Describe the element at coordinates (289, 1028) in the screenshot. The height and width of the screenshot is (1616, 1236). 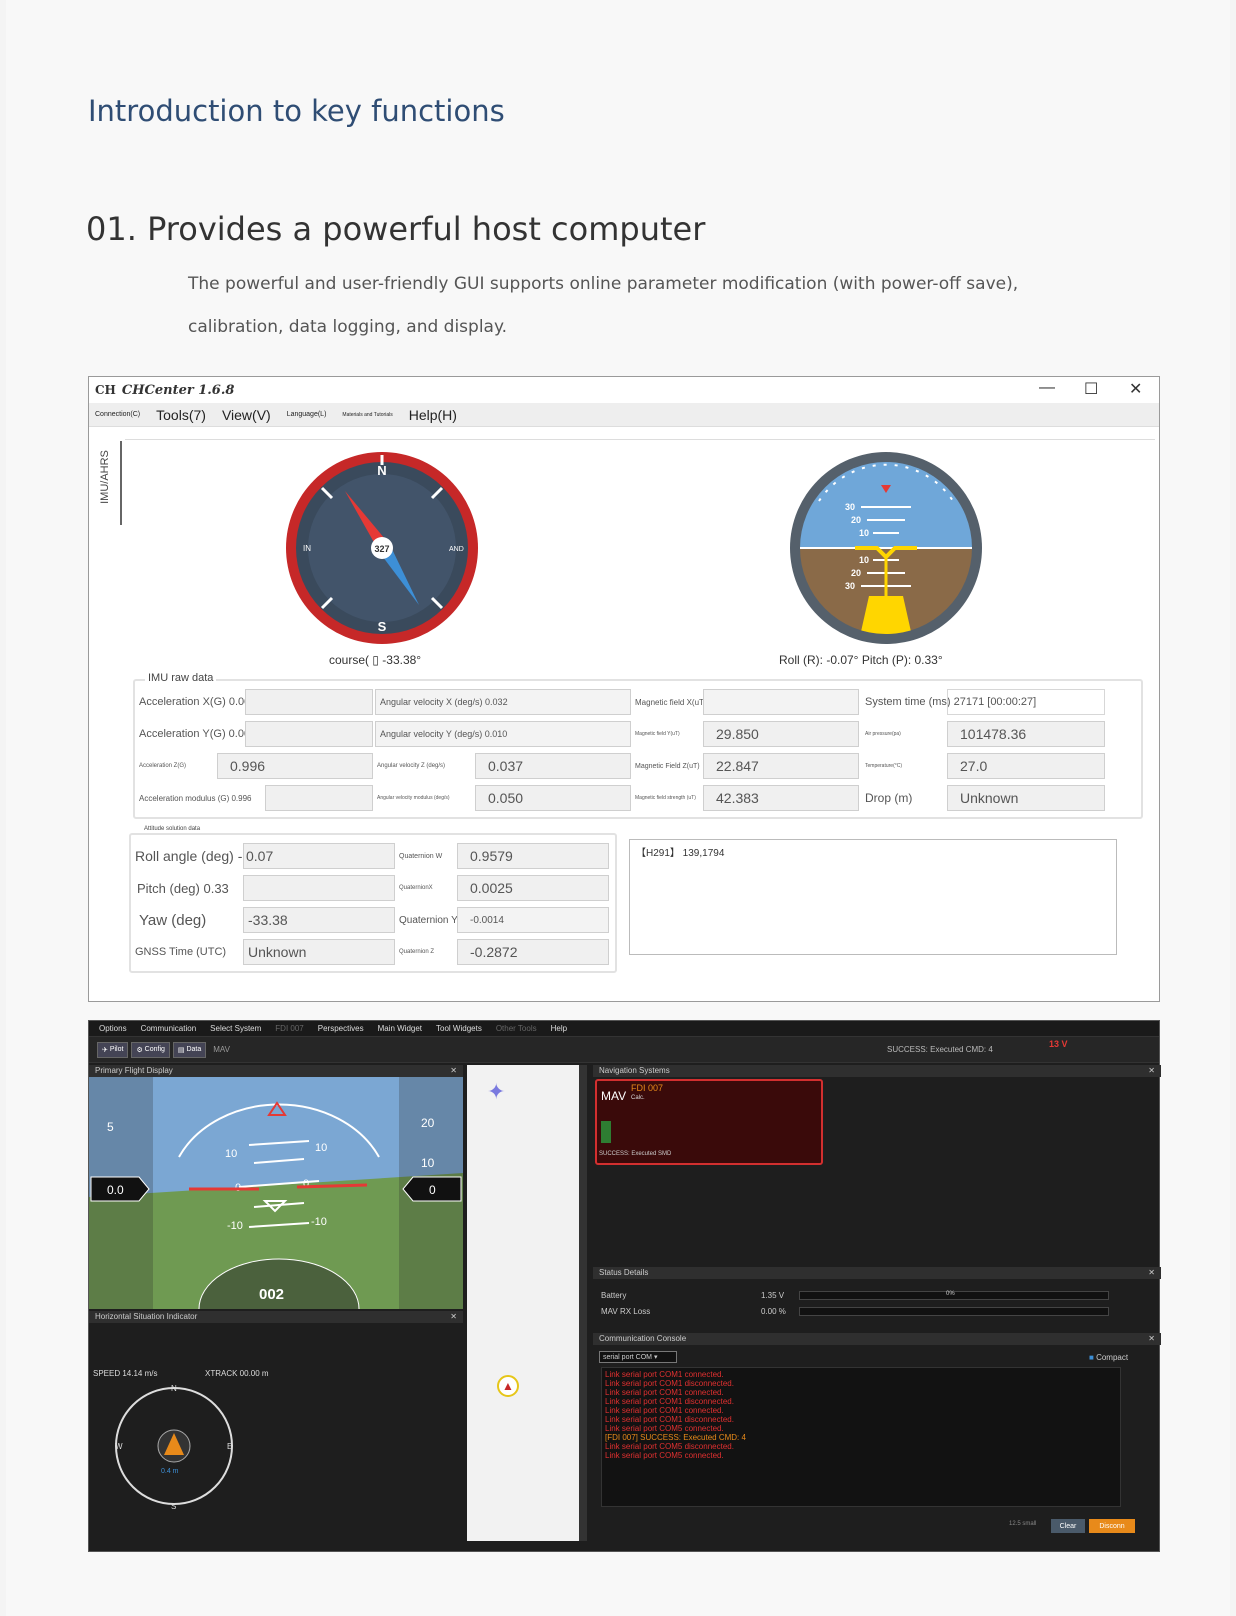
I see `gcs-menu-fdi: FDI 007` at that location.